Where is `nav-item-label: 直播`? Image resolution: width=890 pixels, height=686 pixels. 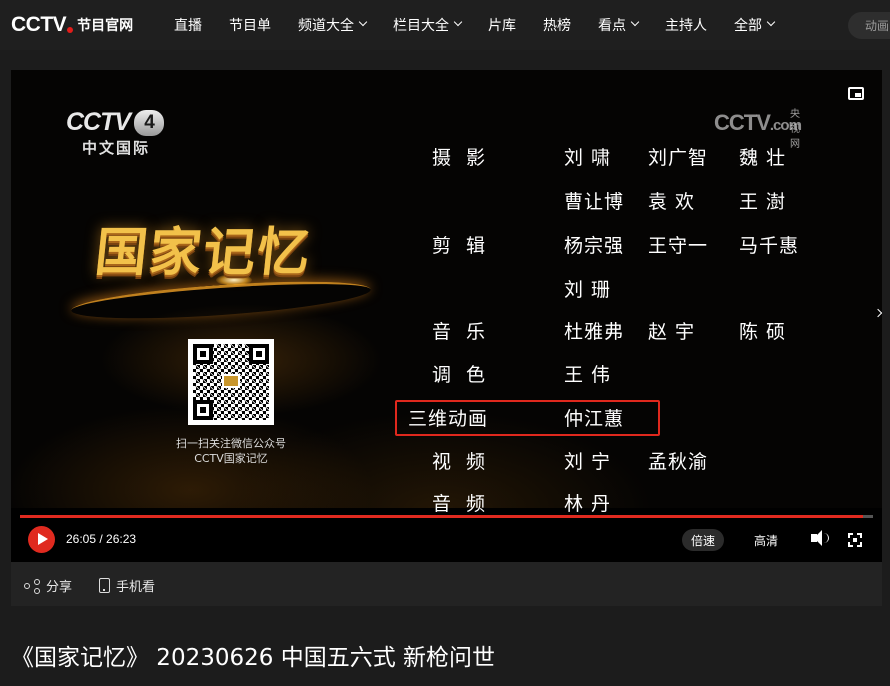
nav-item-label: 直播 is located at coordinates (188, 26).